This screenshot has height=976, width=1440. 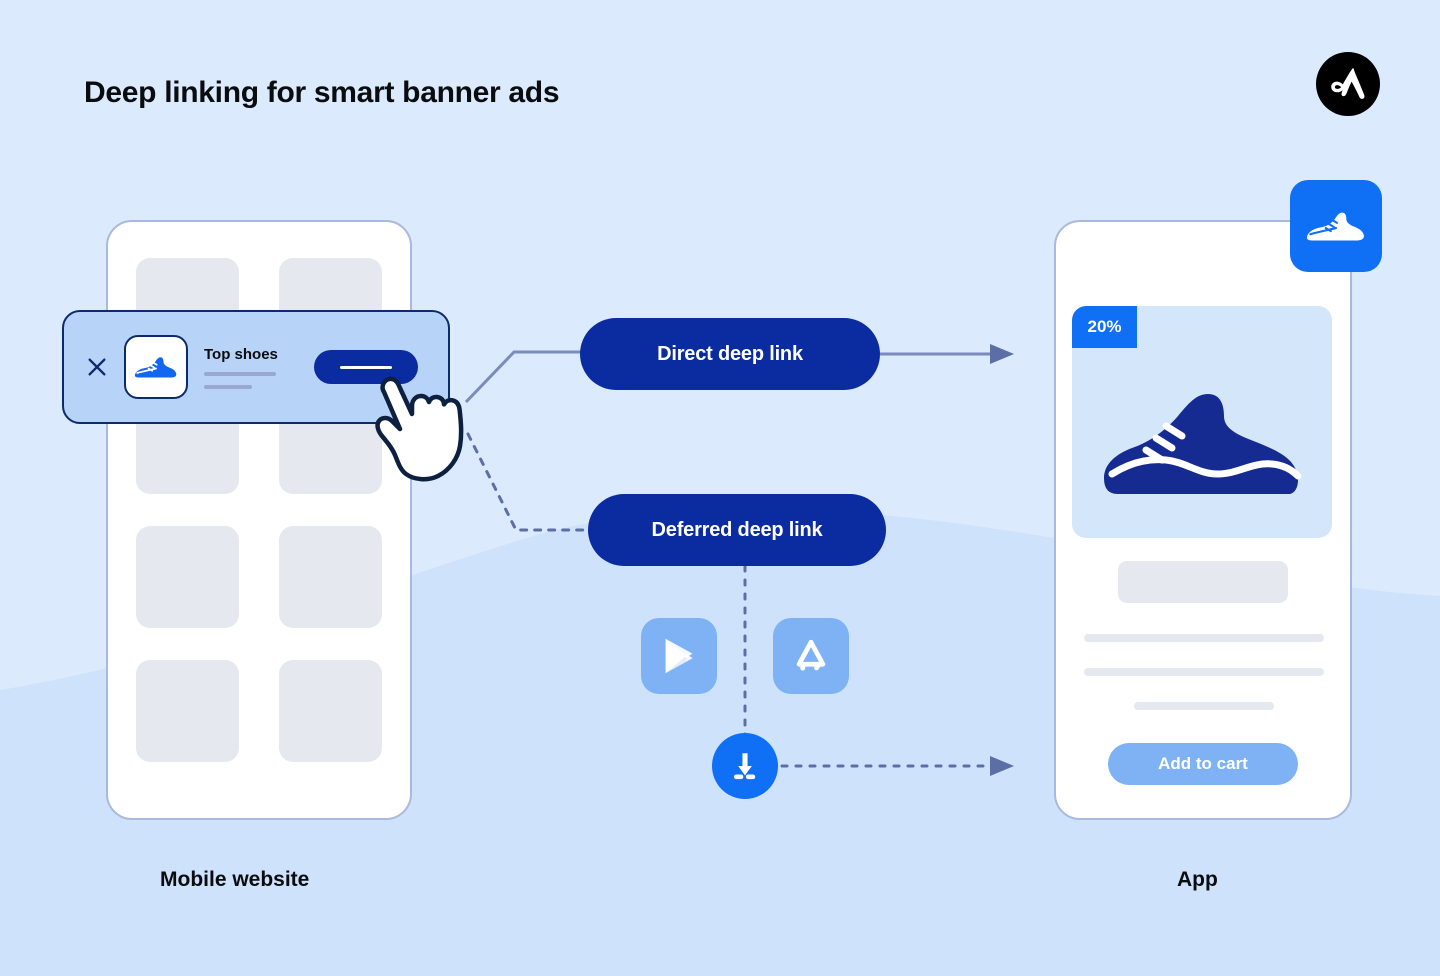 I want to click on google-play-glyph, so click(x=679, y=656).